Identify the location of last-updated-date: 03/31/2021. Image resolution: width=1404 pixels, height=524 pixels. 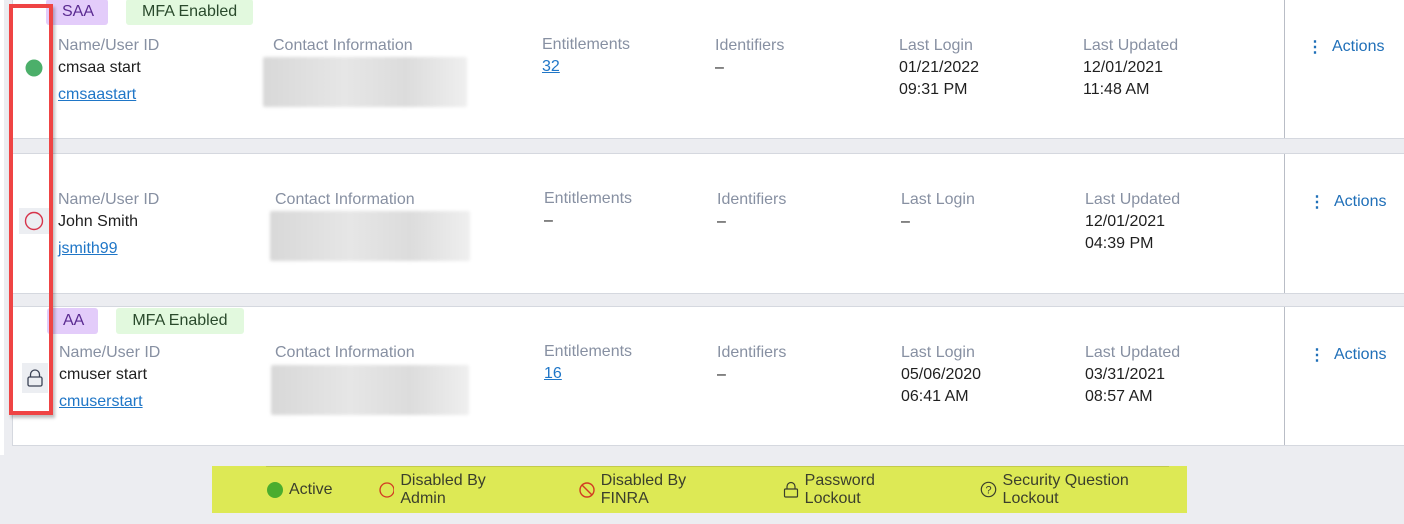
(1125, 374).